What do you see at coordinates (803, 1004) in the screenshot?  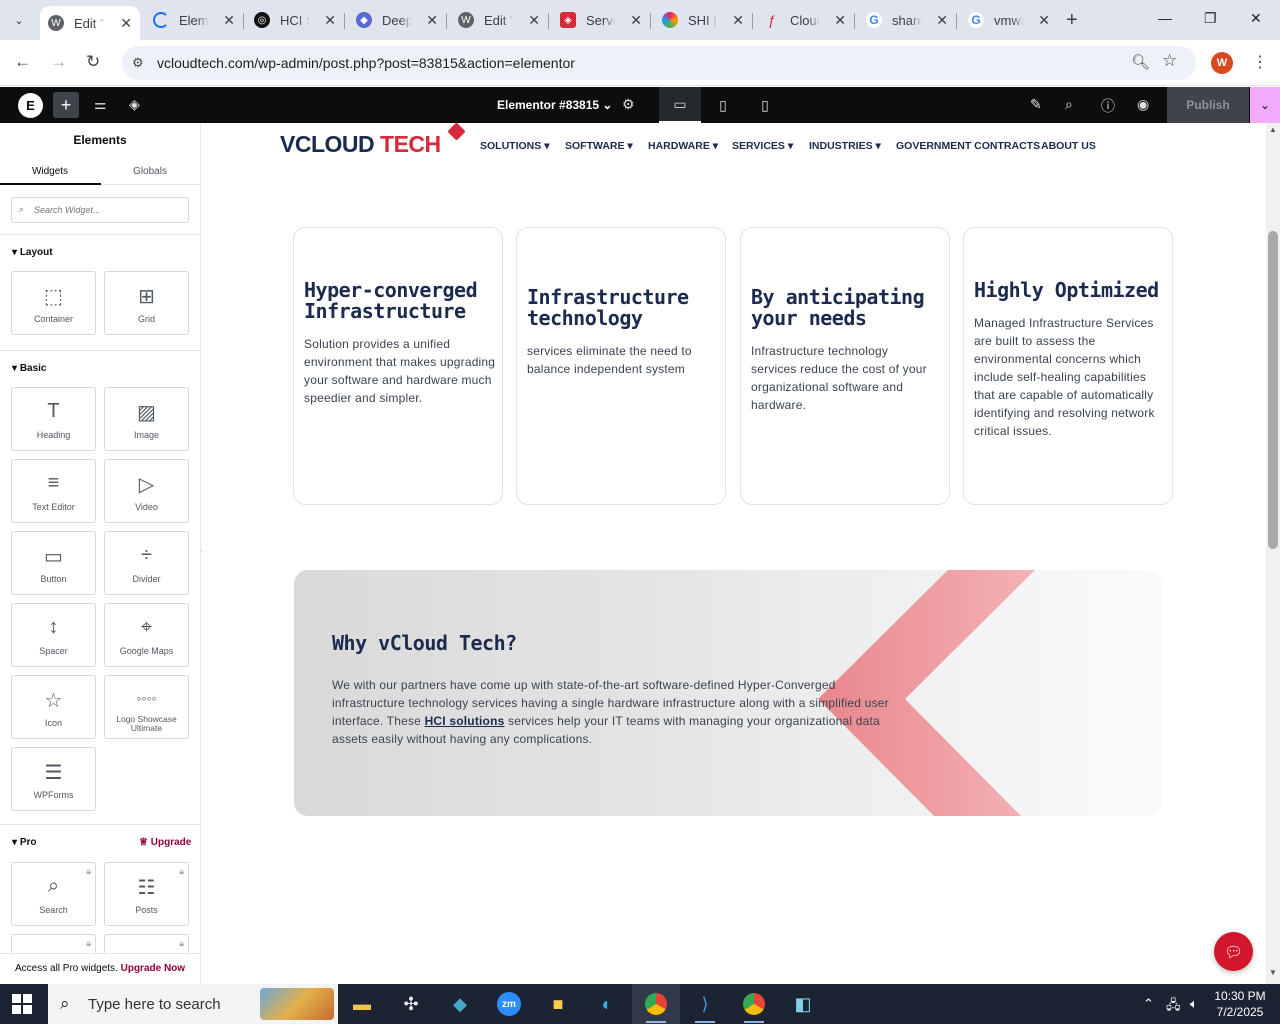 I see `app-icon: ◧` at bounding box center [803, 1004].